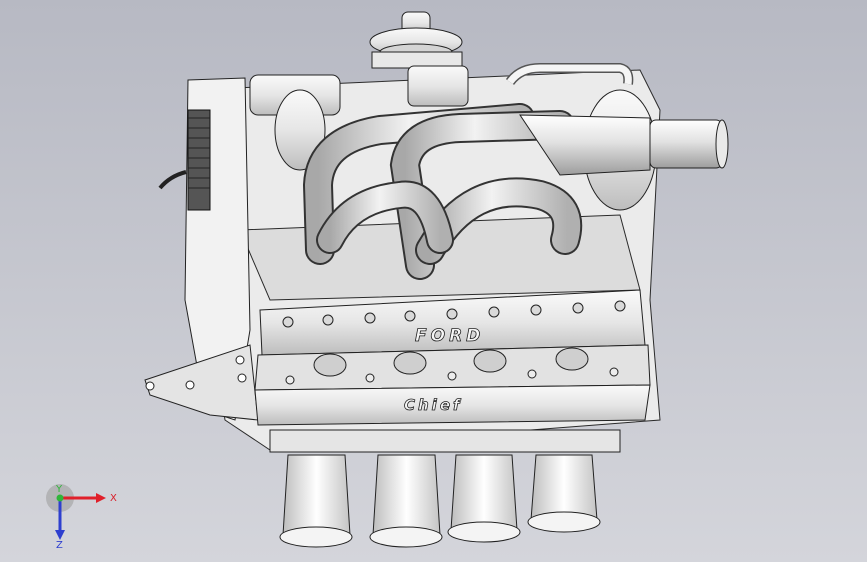 The image size is (867, 562). Describe the element at coordinates (81, 516) in the screenshot. I see `coordinate-triad: X Y Z` at that location.